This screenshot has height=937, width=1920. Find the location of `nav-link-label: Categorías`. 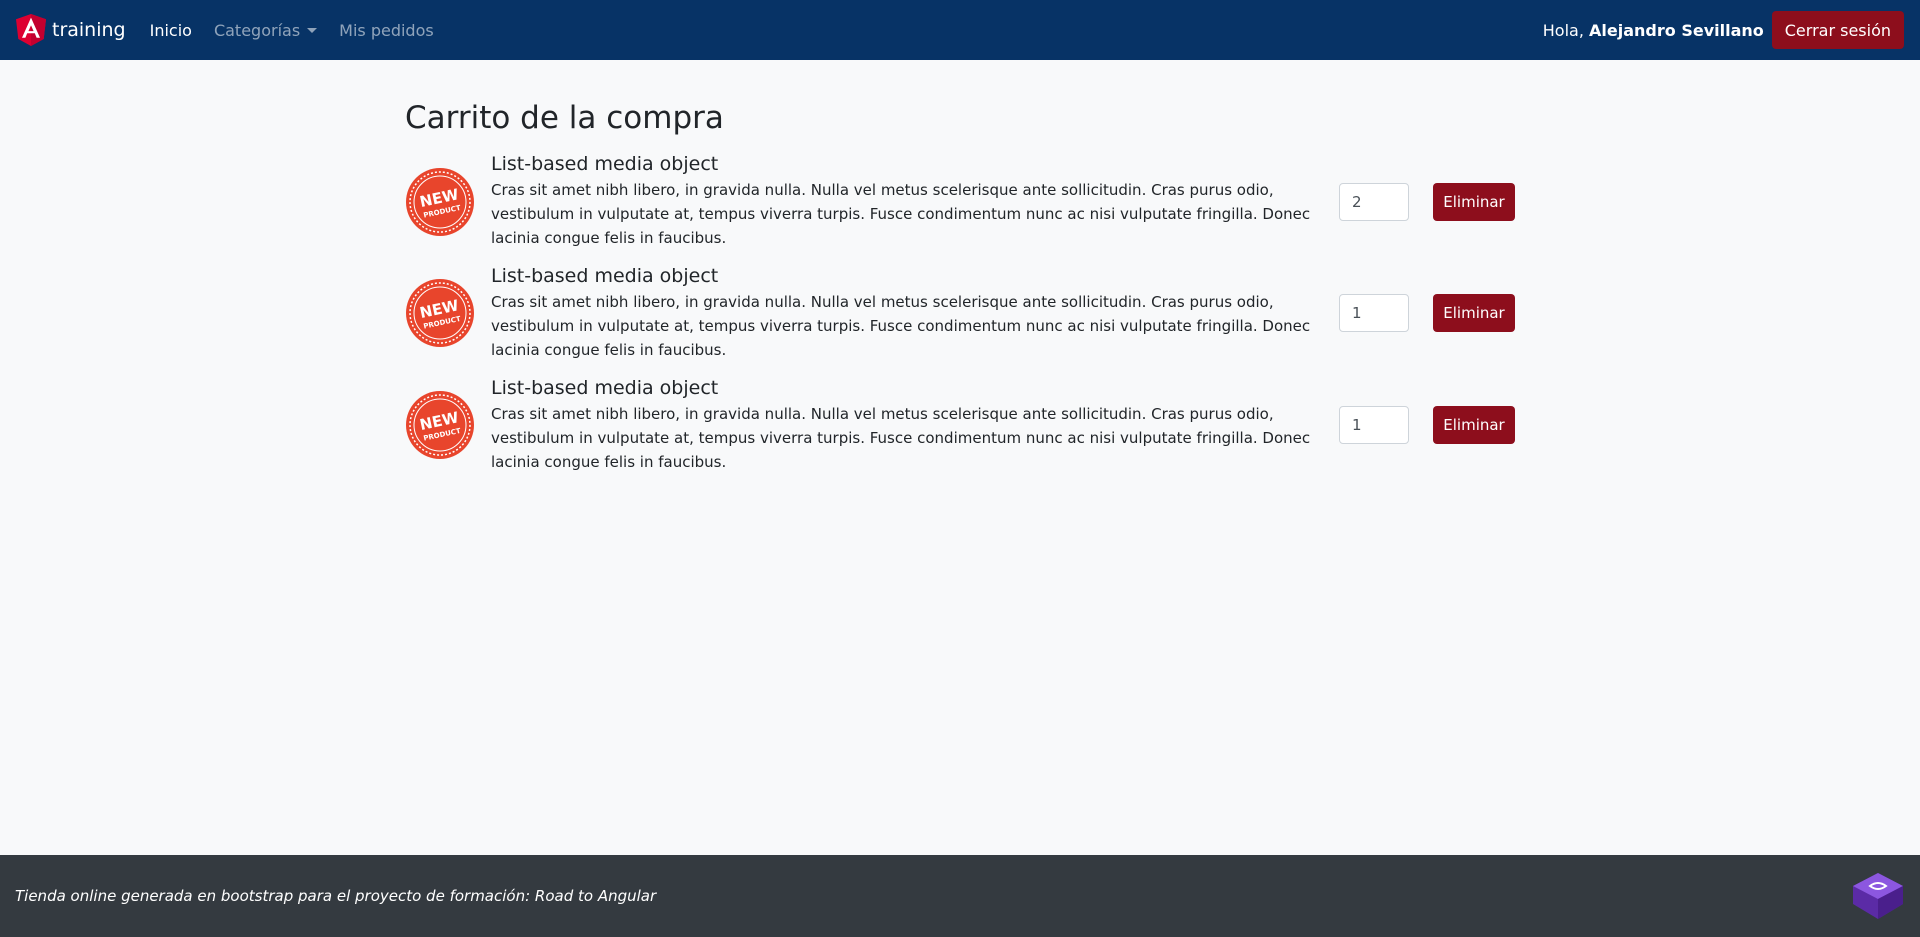

nav-link-label: Categorías is located at coordinates (257, 30).